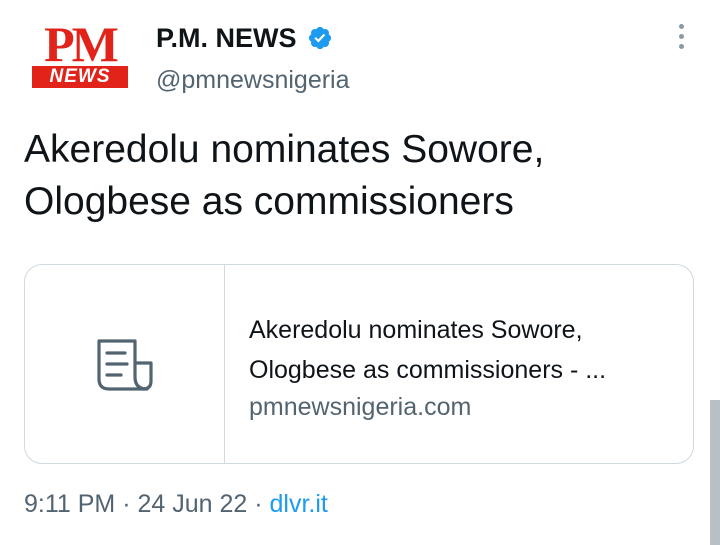 This screenshot has height=545, width=720. What do you see at coordinates (269, 201) in the screenshot?
I see `tweet-text-line: Ologbese as commissioners` at bounding box center [269, 201].